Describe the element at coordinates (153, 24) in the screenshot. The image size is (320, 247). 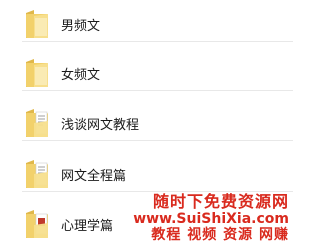
I see `folder-item-1: 男频文` at that location.